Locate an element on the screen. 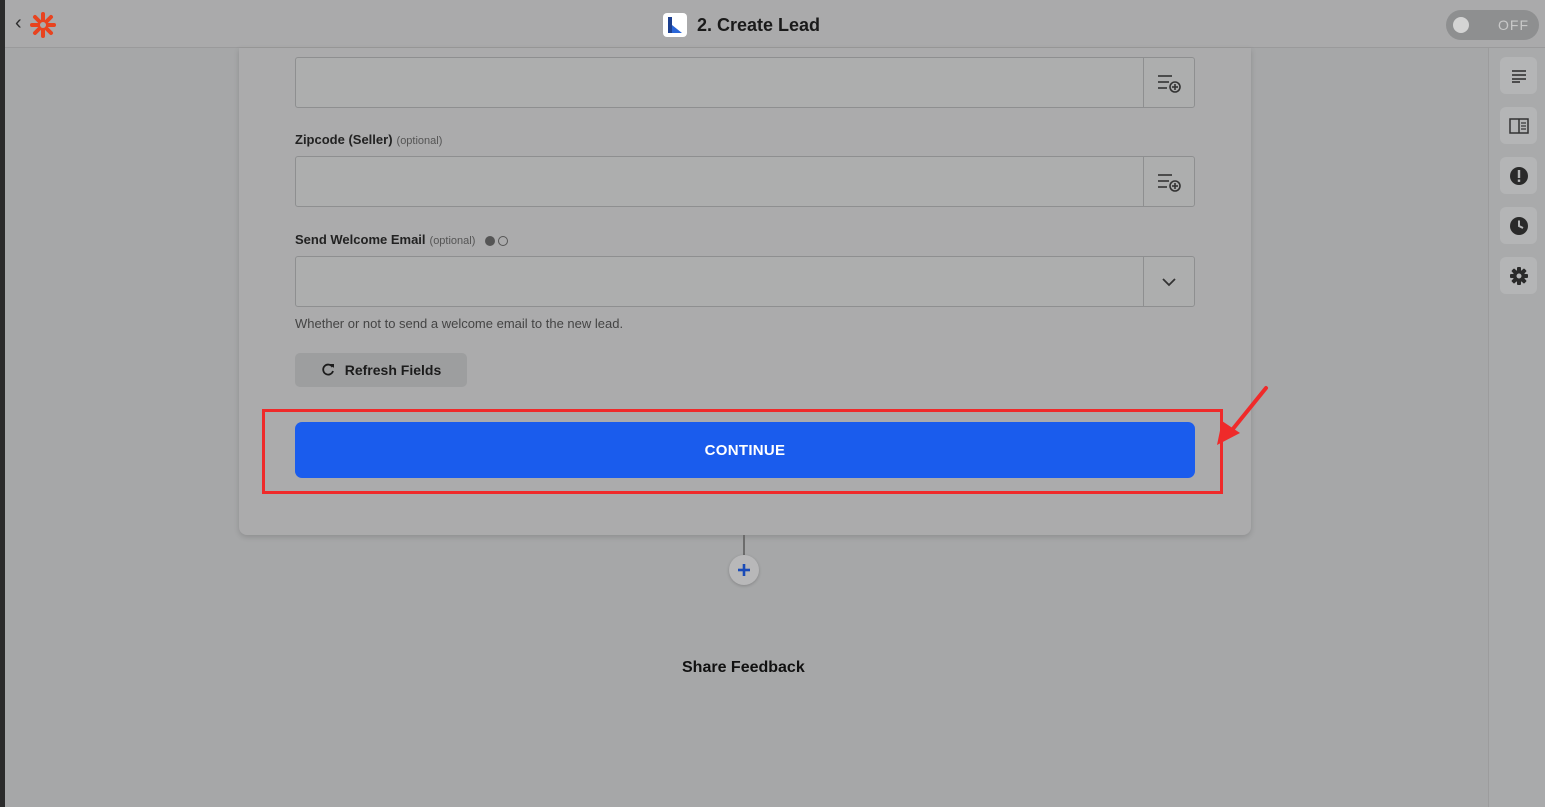 The image size is (1545, 807). guide-icon is located at coordinates (1518, 125).